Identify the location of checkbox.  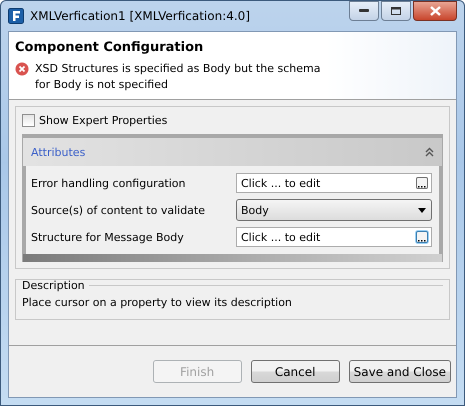
(28, 120).